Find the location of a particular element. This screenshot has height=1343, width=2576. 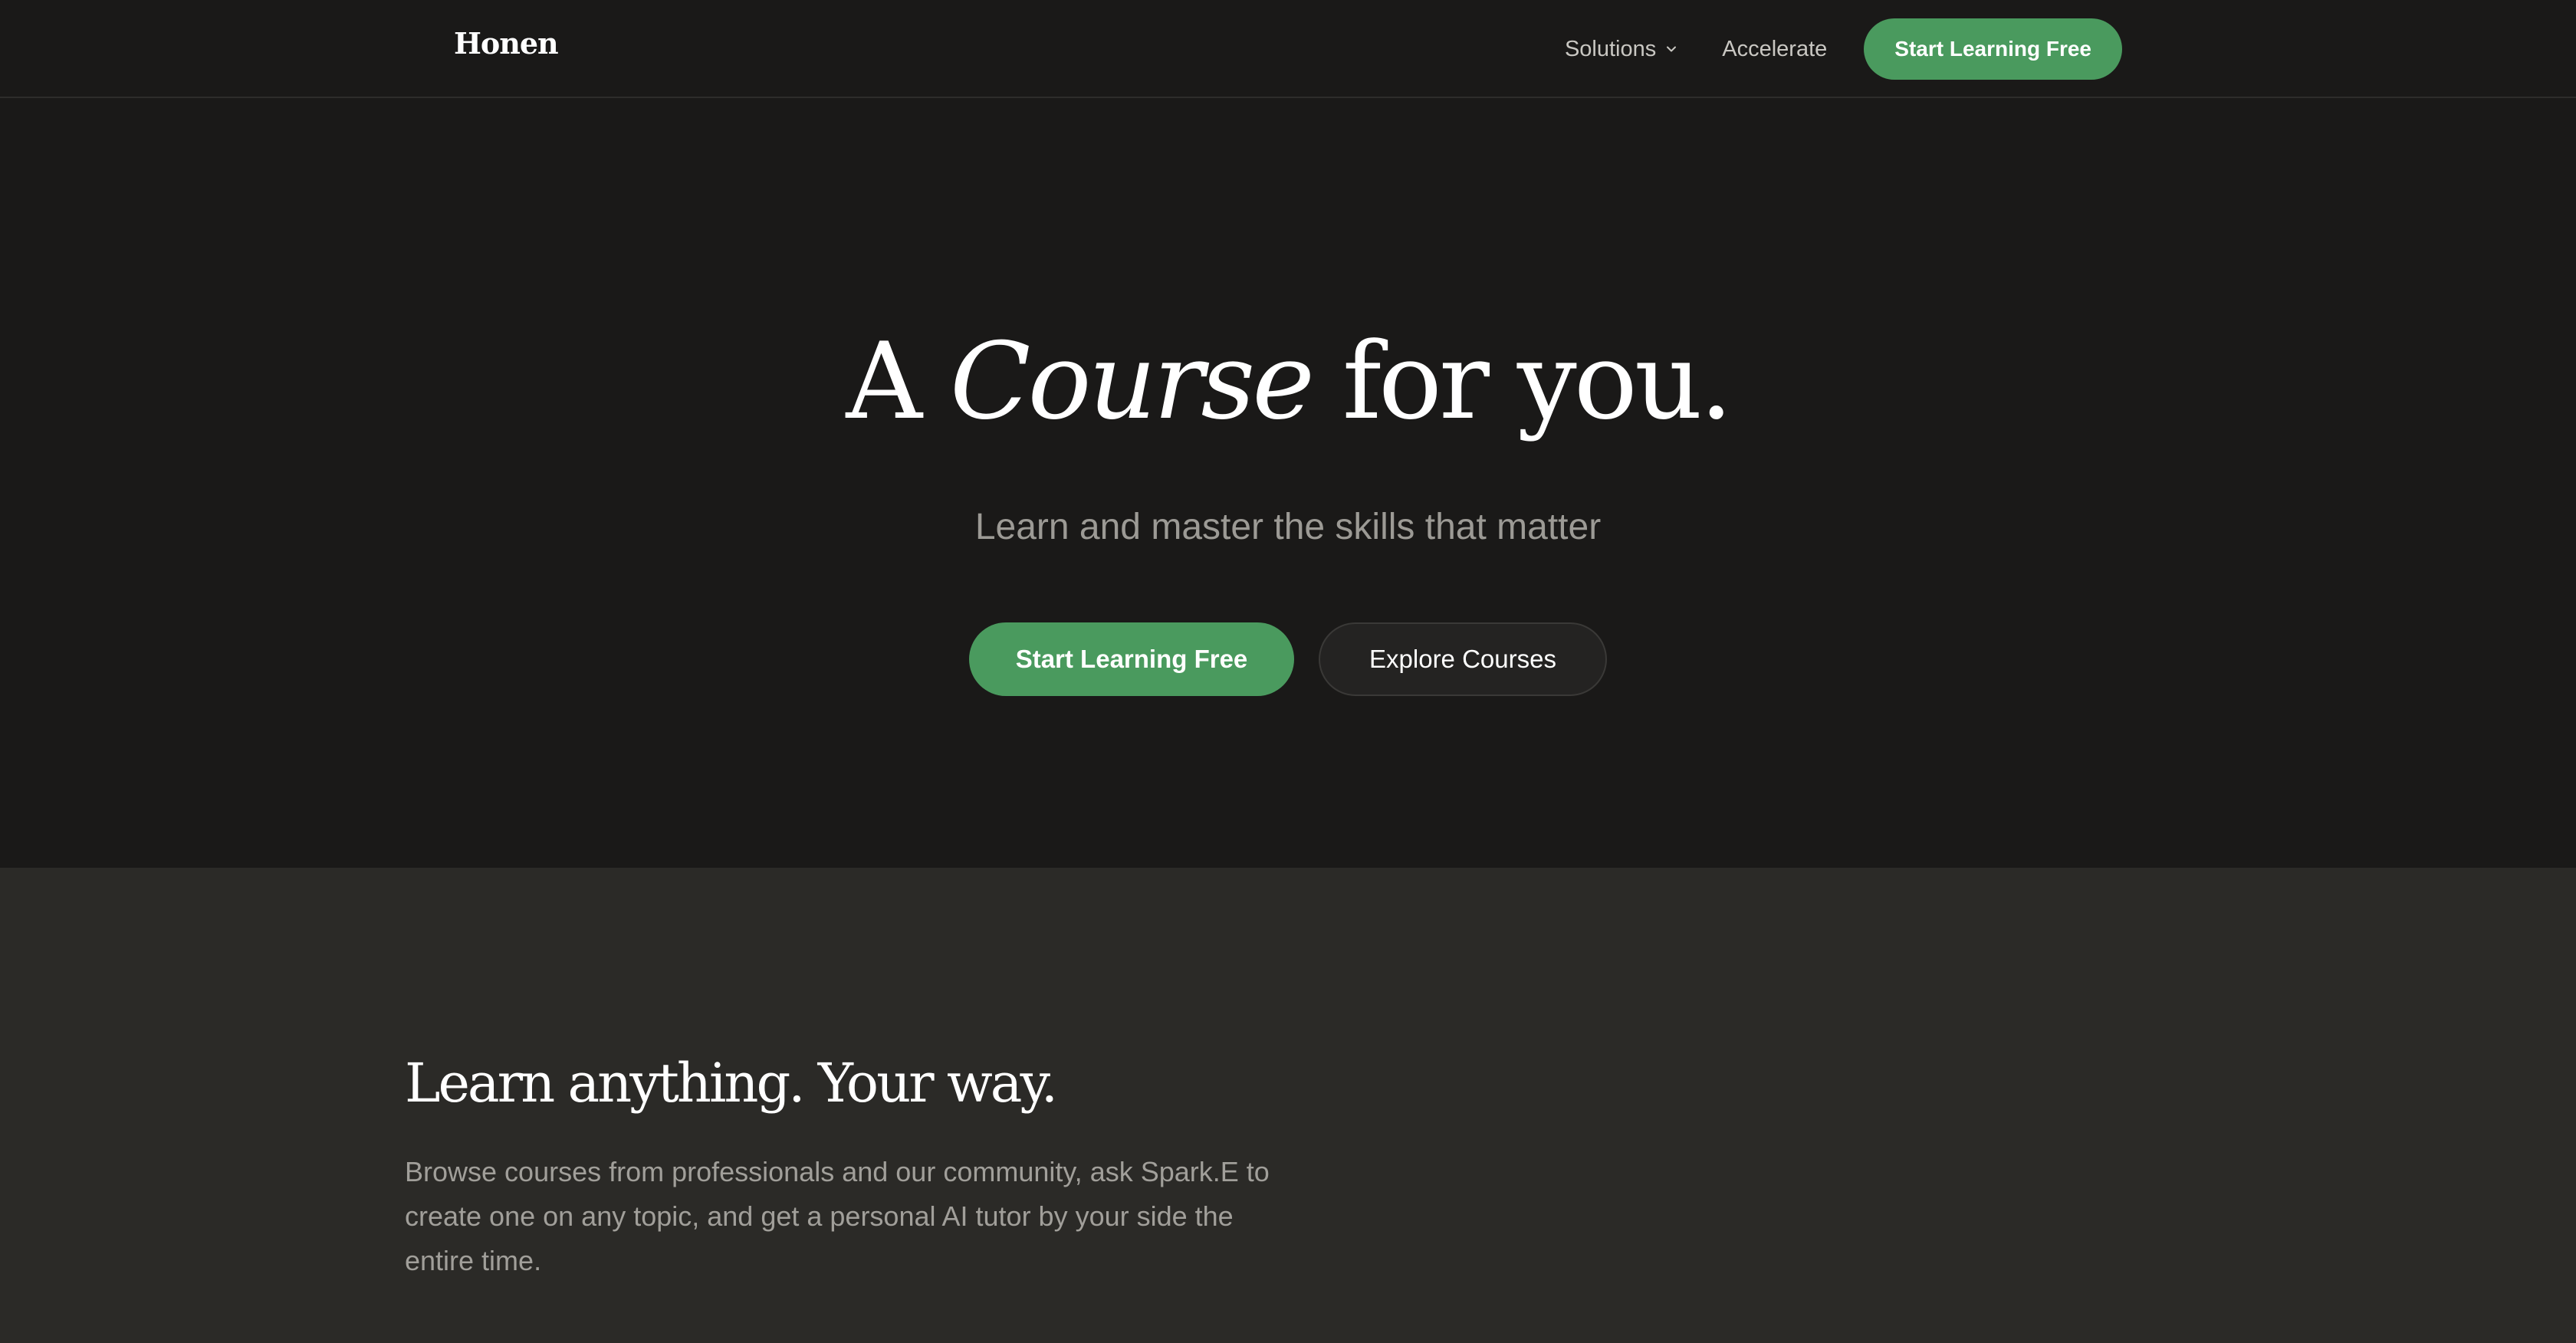

hero-cta-group: Start Learning Free Explore Courses is located at coordinates (1288, 659).